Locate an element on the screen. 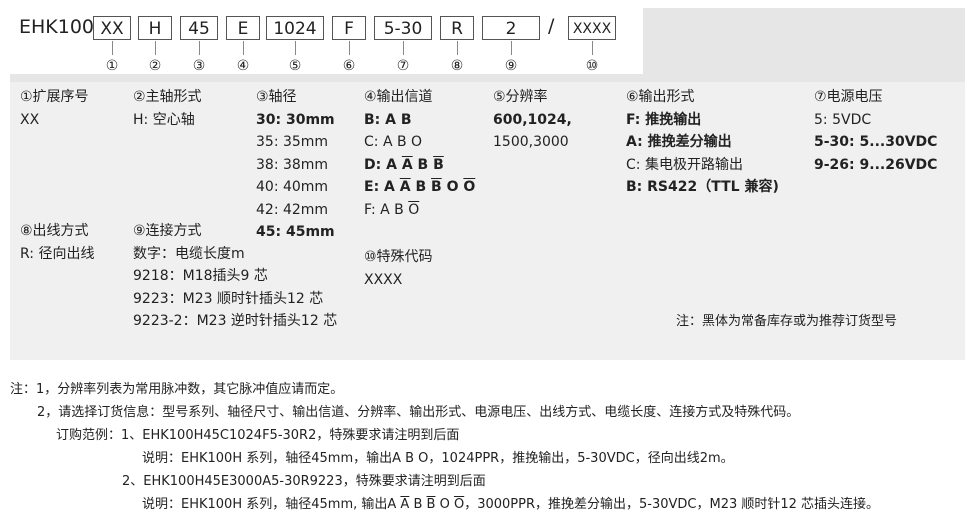 Image resolution: width=967 pixels, height=525 pixels. section-title: ④输出信道 is located at coordinates (398, 97).